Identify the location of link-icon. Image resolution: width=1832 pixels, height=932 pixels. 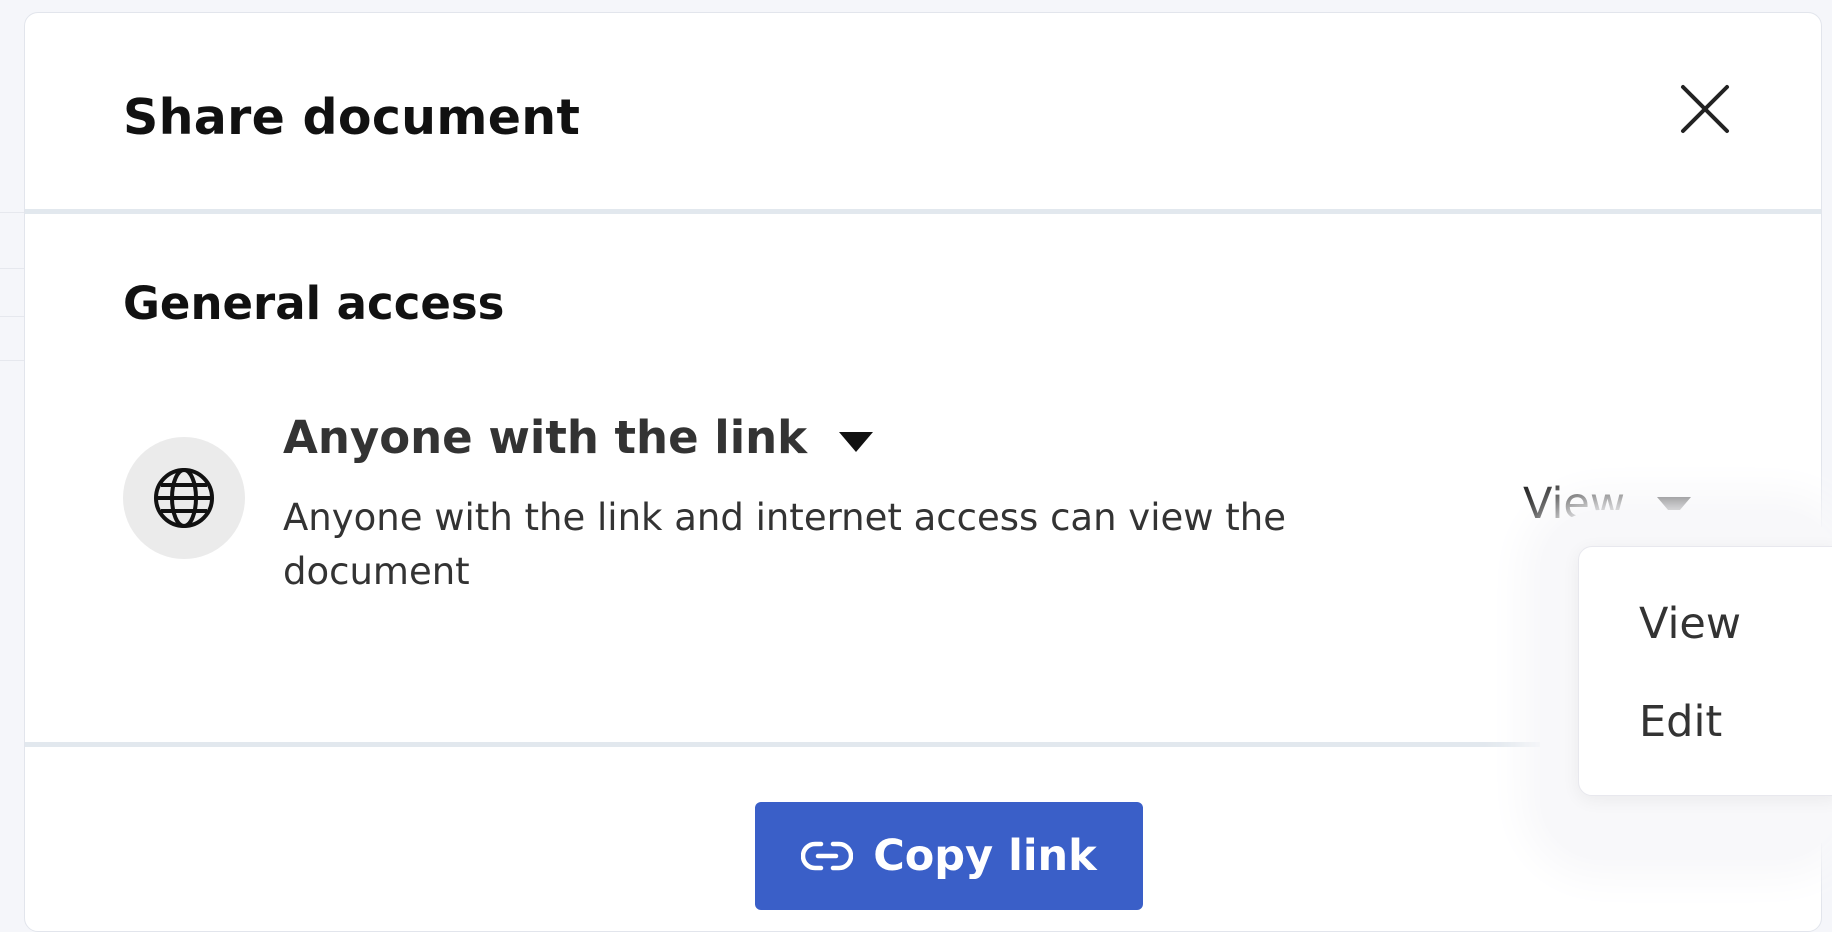
(827, 856).